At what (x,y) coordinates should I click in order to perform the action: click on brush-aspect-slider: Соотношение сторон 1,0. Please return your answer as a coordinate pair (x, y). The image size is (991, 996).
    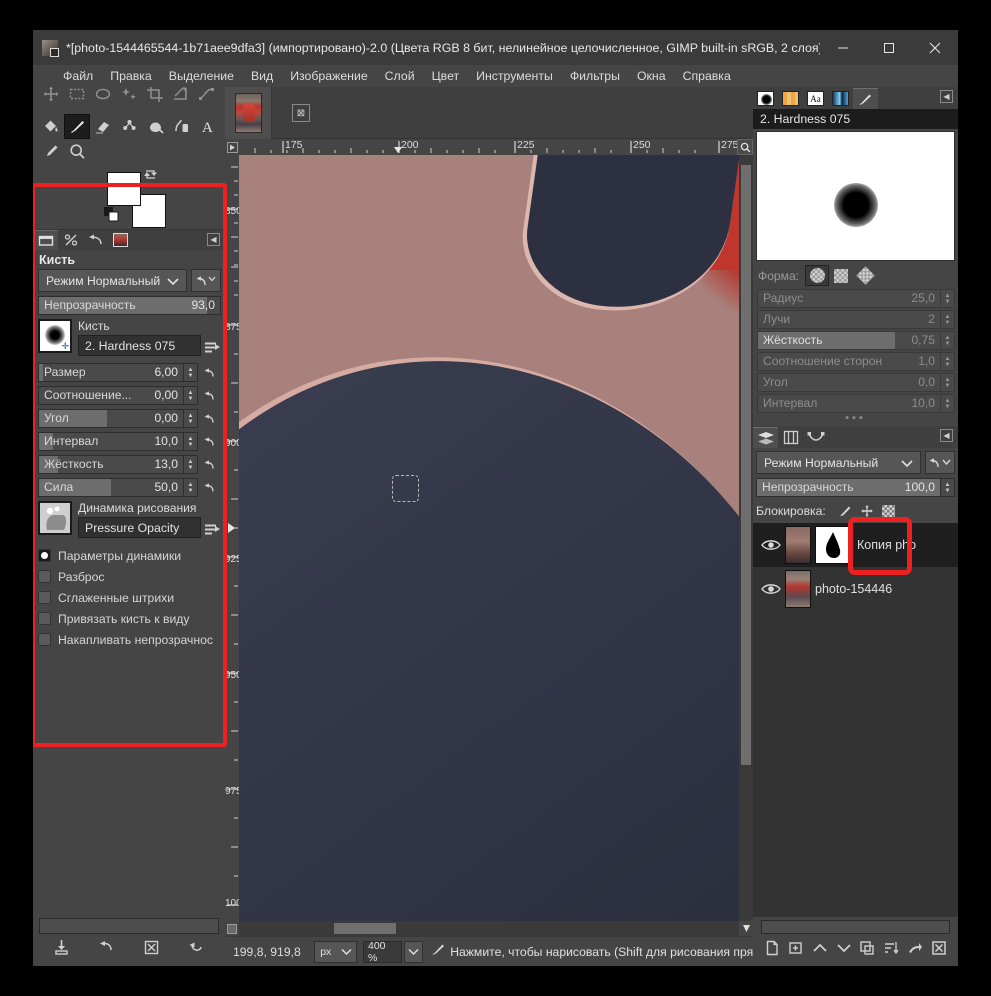
    Looking at the image, I should click on (849, 361).